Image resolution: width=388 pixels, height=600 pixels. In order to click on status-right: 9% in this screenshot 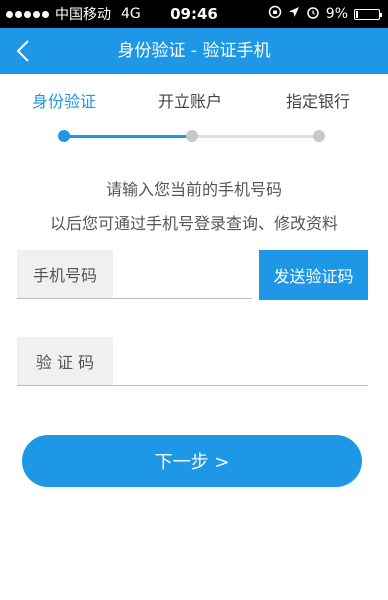, I will do `click(325, 14)`.